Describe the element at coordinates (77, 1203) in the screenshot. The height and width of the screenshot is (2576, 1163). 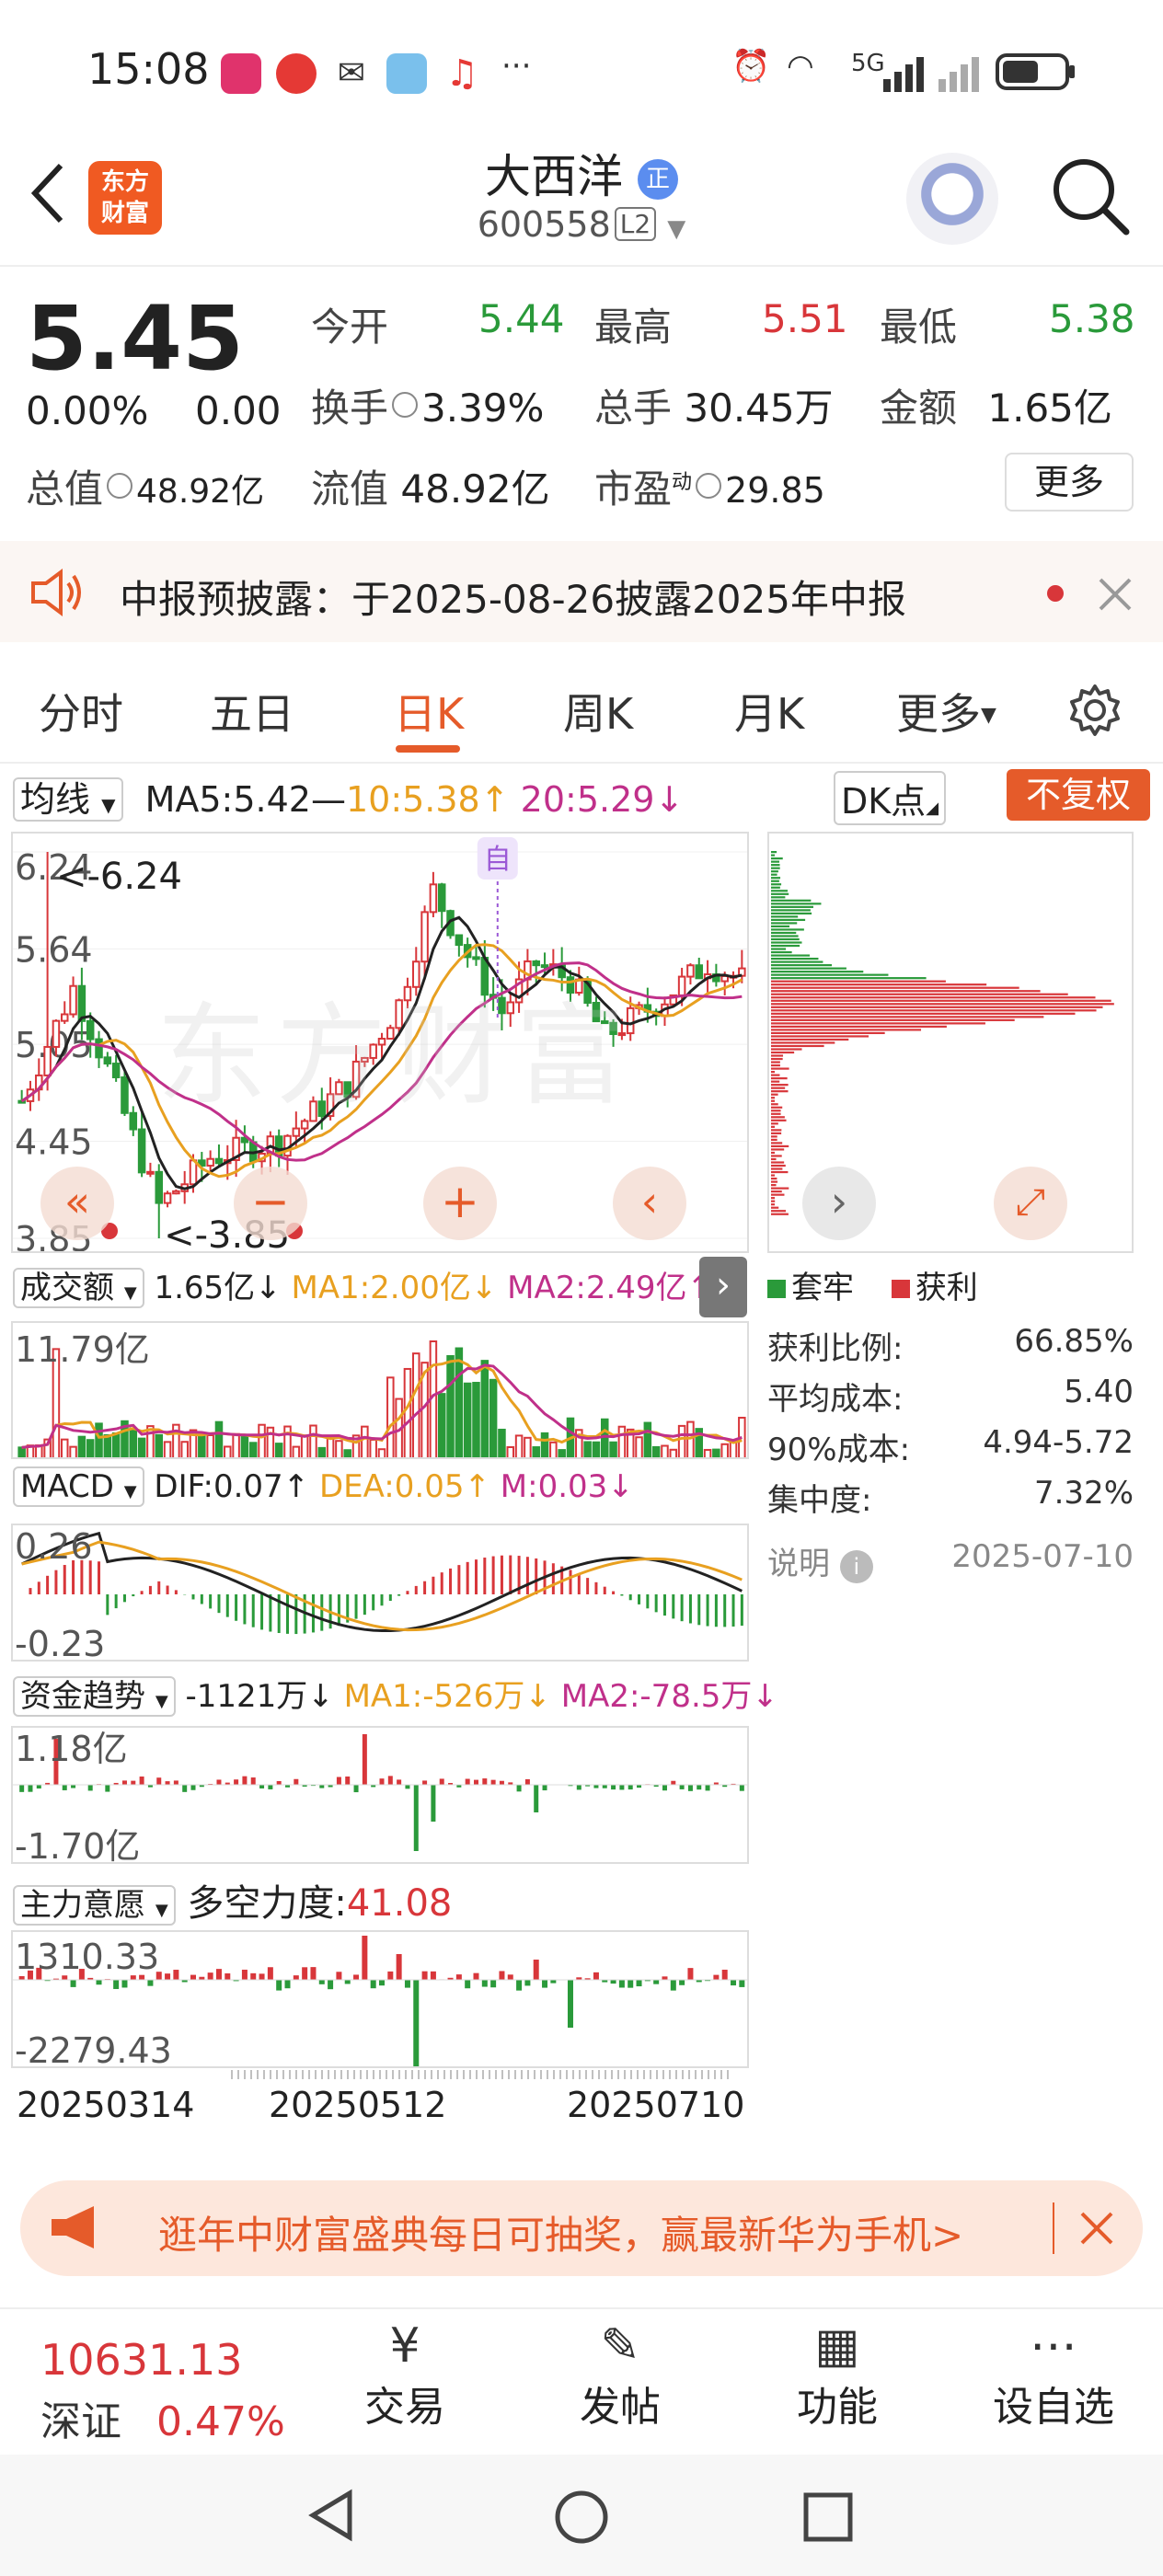
I see `scroll-left-fast-button: «` at that location.